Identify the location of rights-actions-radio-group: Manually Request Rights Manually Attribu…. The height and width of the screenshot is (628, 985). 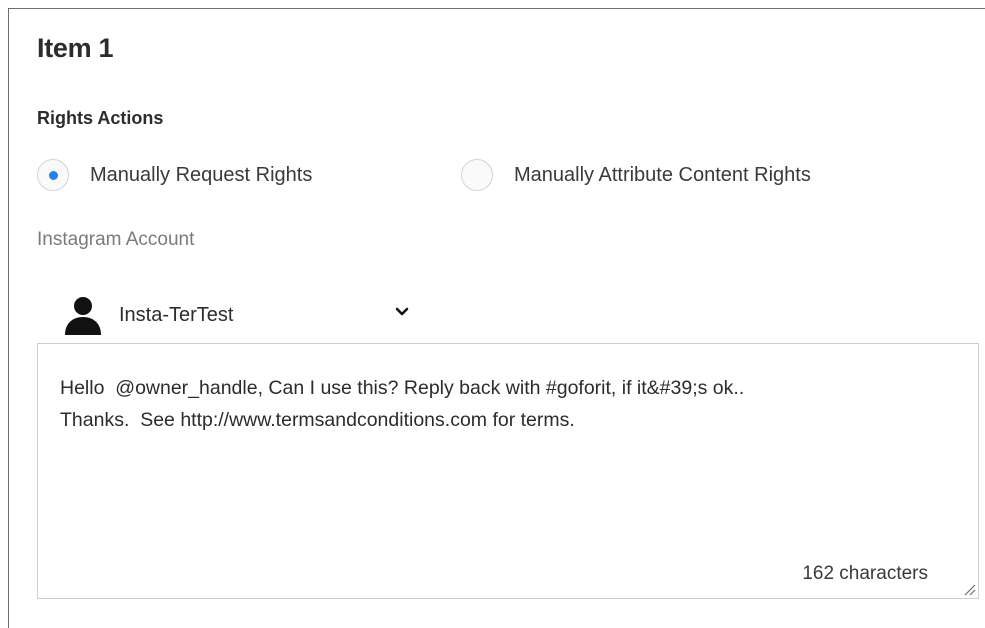
(487, 175).